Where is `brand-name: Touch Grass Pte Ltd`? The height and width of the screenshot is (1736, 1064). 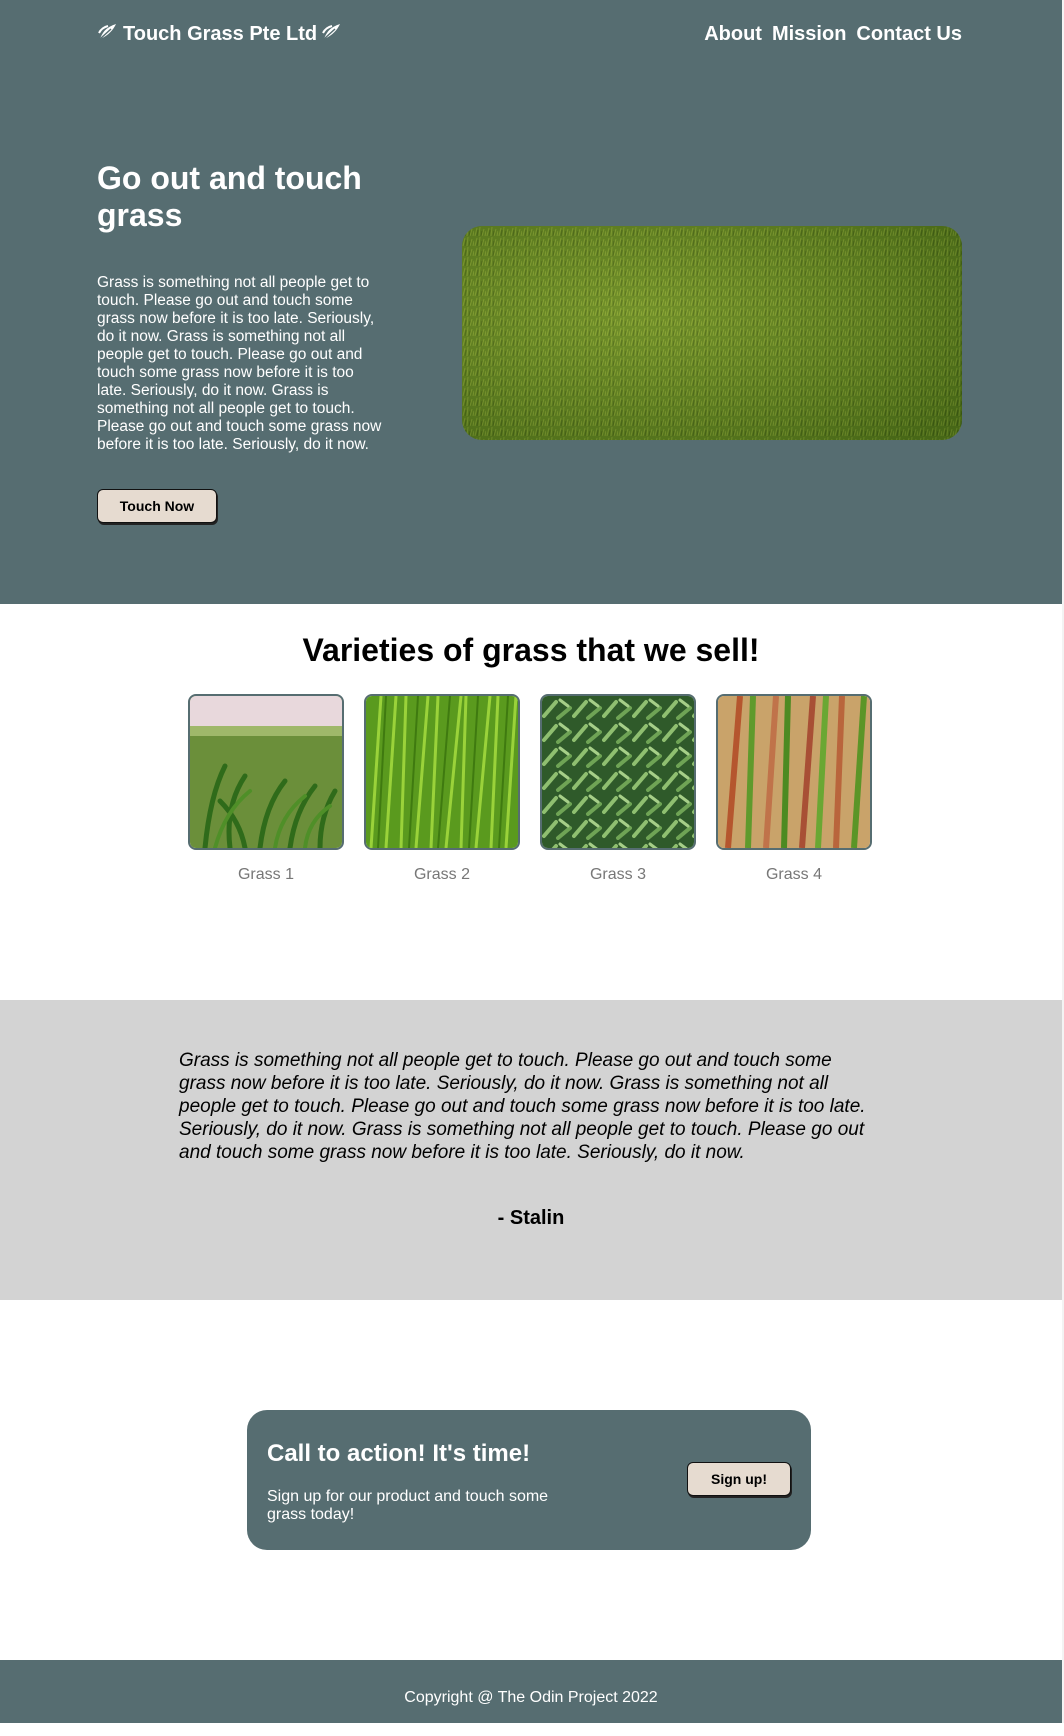
brand-name: Touch Grass Pte Ltd is located at coordinates (220, 33).